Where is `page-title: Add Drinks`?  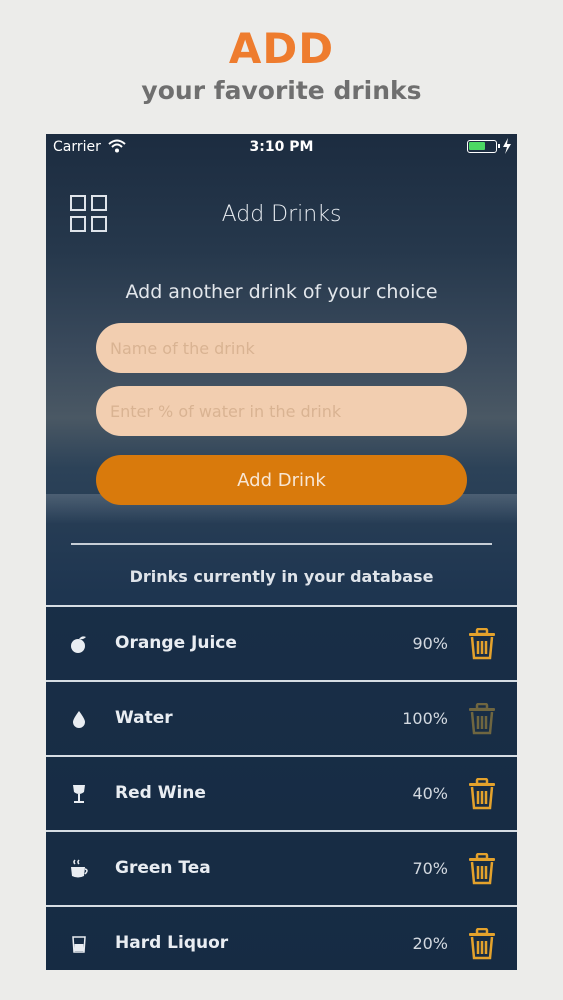 page-title: Add Drinks is located at coordinates (281, 214).